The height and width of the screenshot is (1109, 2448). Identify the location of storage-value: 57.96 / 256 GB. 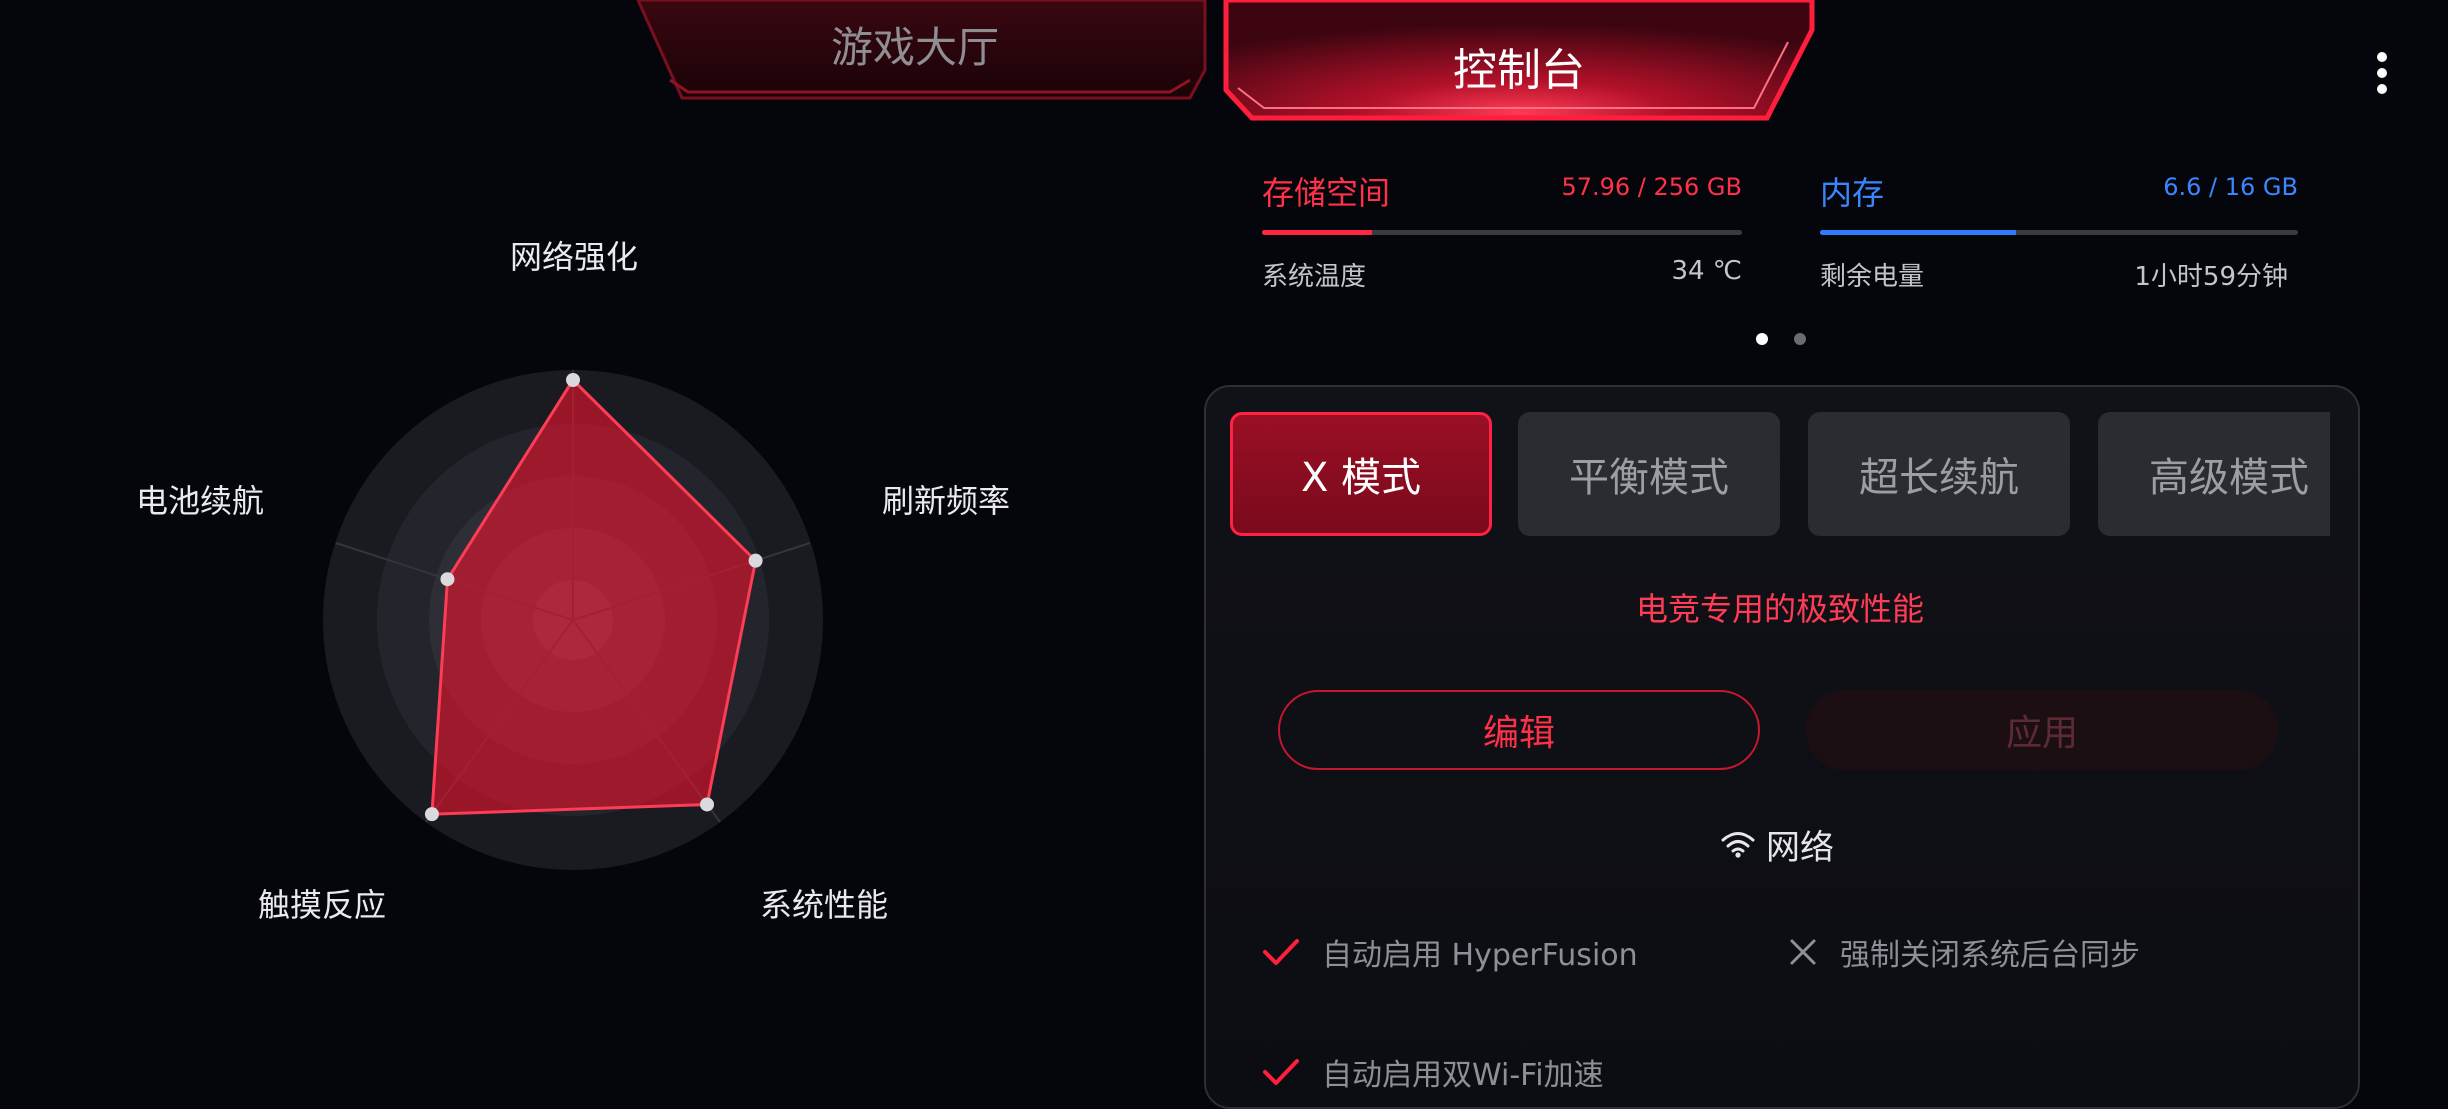
(1651, 187).